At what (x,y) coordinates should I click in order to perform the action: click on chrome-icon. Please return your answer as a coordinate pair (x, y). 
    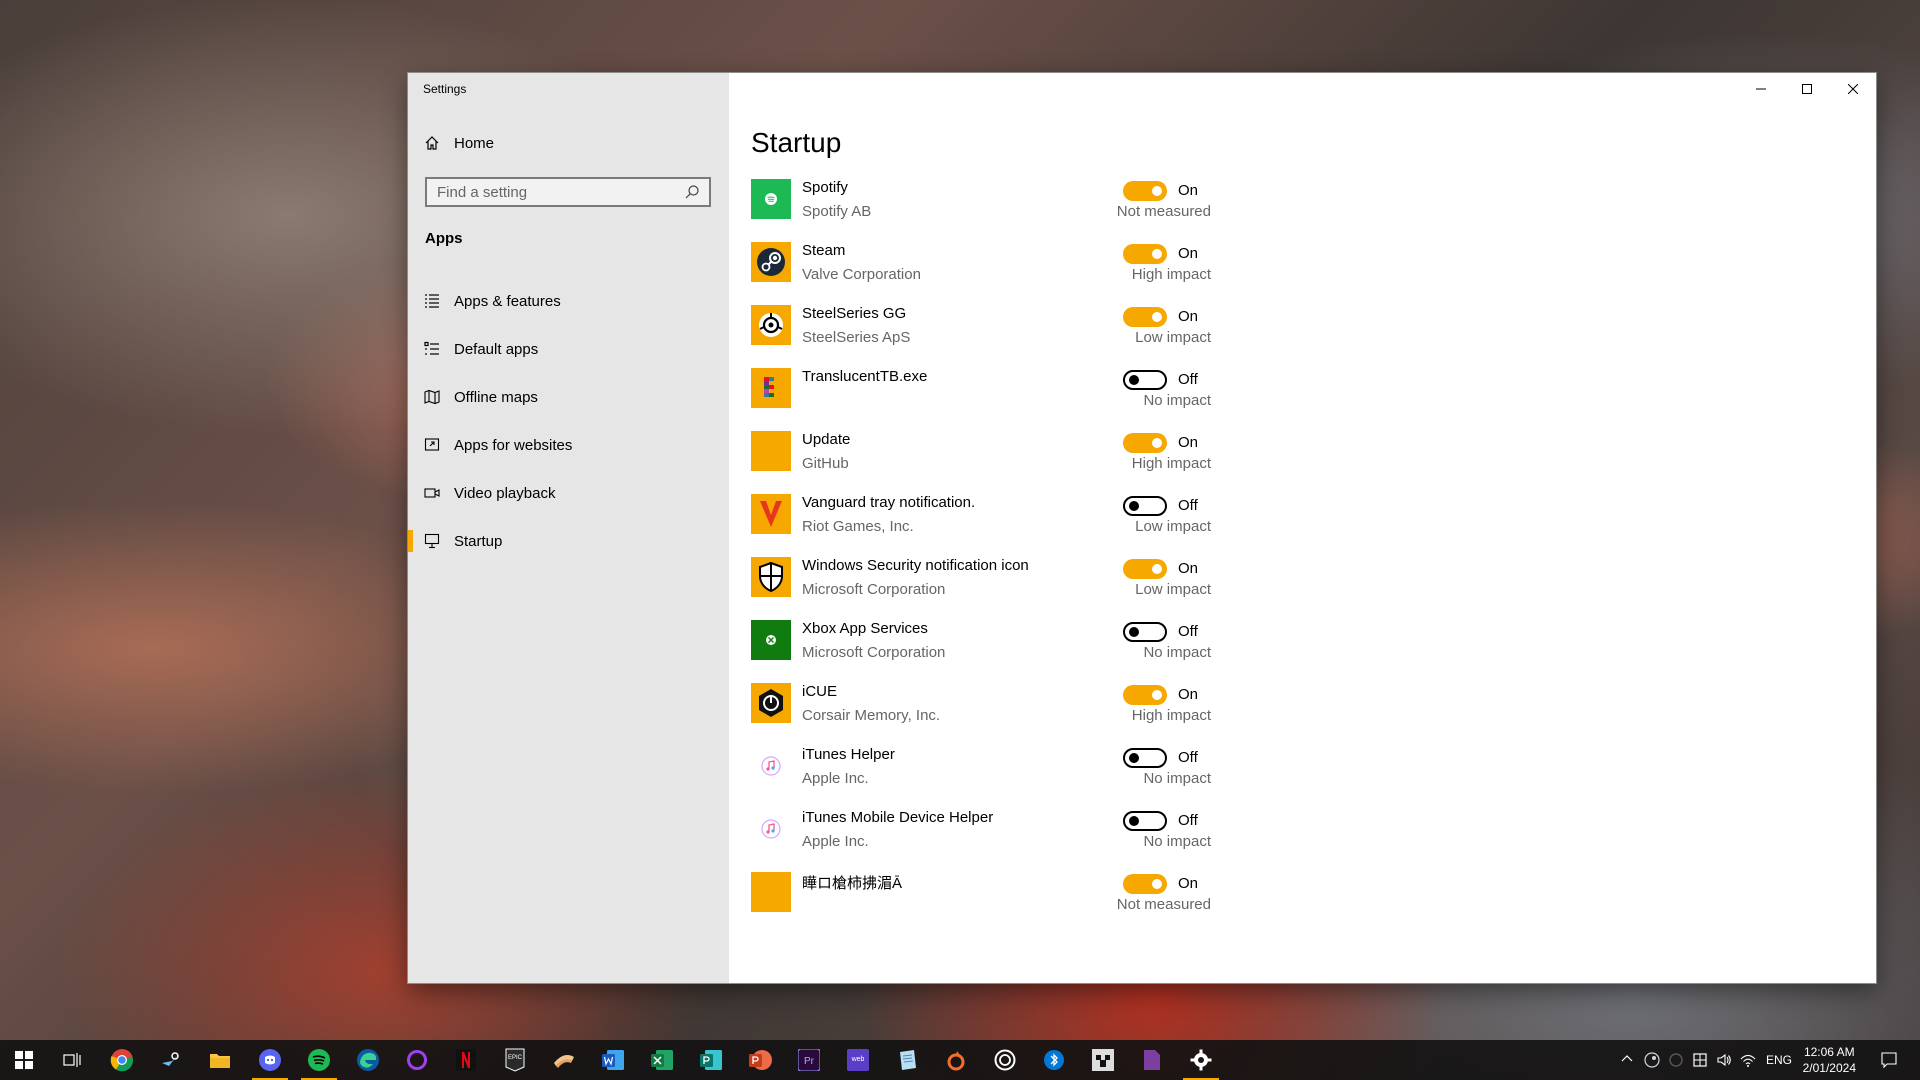
    Looking at the image, I should click on (122, 1060).